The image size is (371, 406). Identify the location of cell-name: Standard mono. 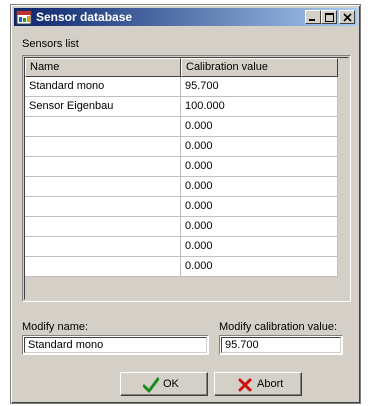
(103, 87).